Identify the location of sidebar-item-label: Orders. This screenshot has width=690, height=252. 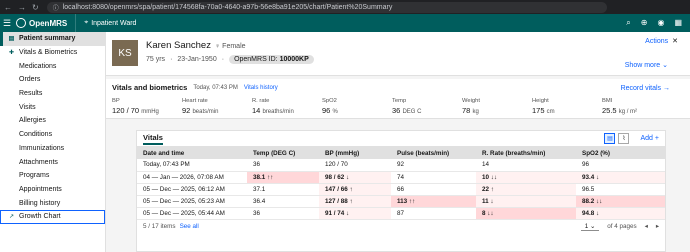
(30, 80).